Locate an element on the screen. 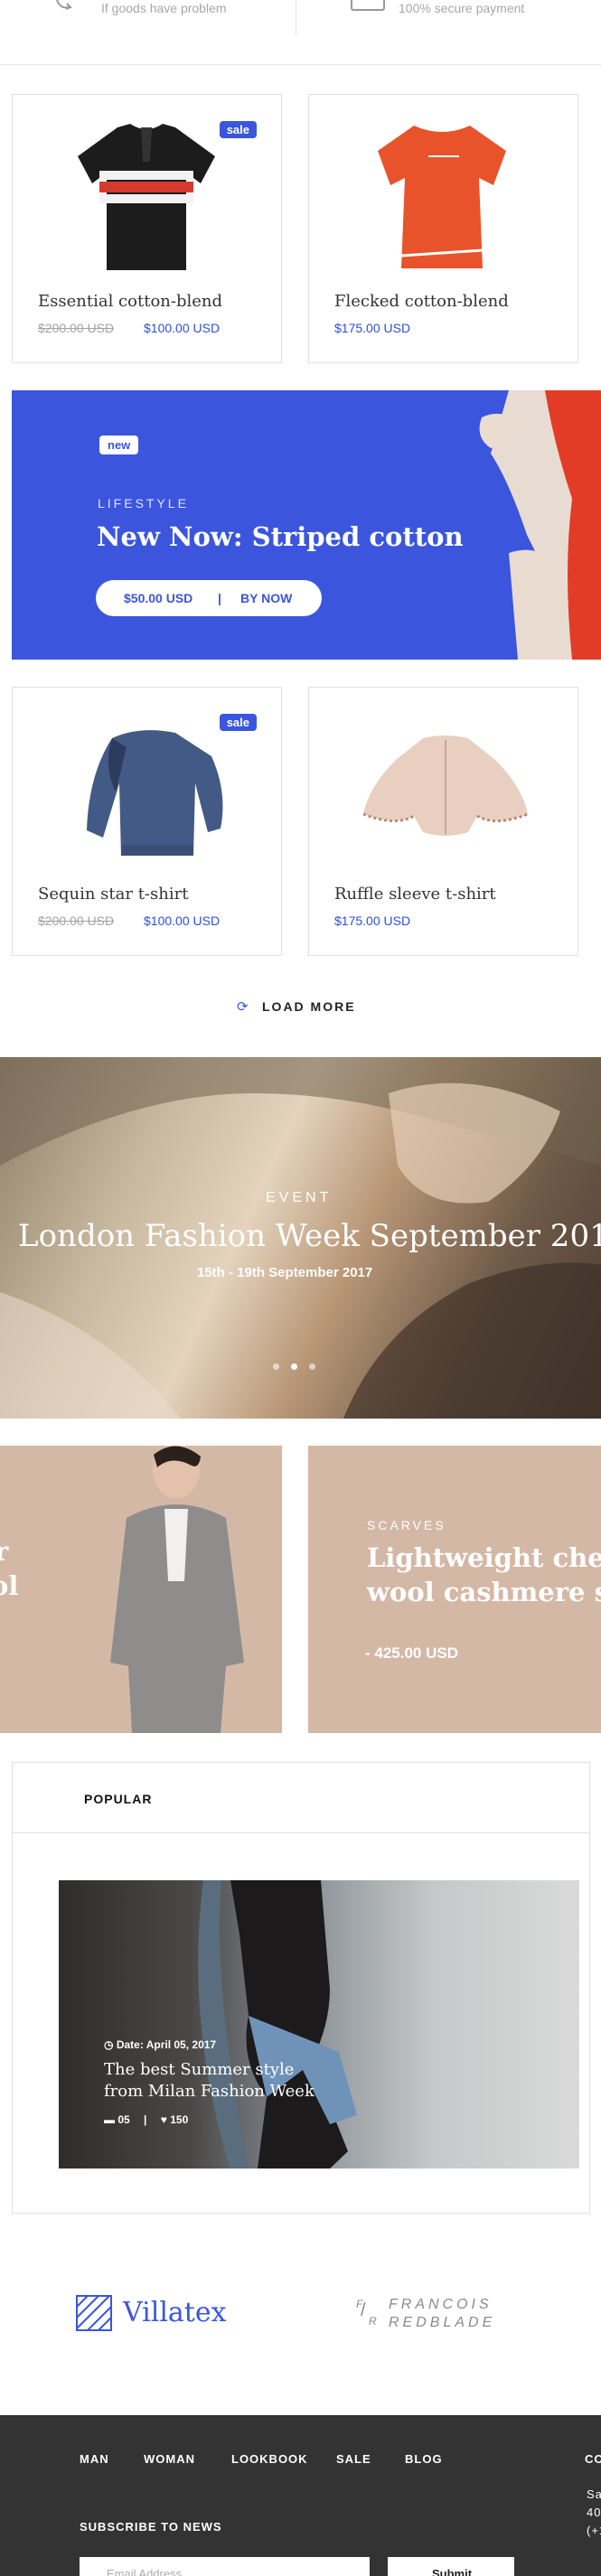 The width and height of the screenshot is (601, 2576). francois-line2: REDBLADE is located at coordinates (442, 2322).